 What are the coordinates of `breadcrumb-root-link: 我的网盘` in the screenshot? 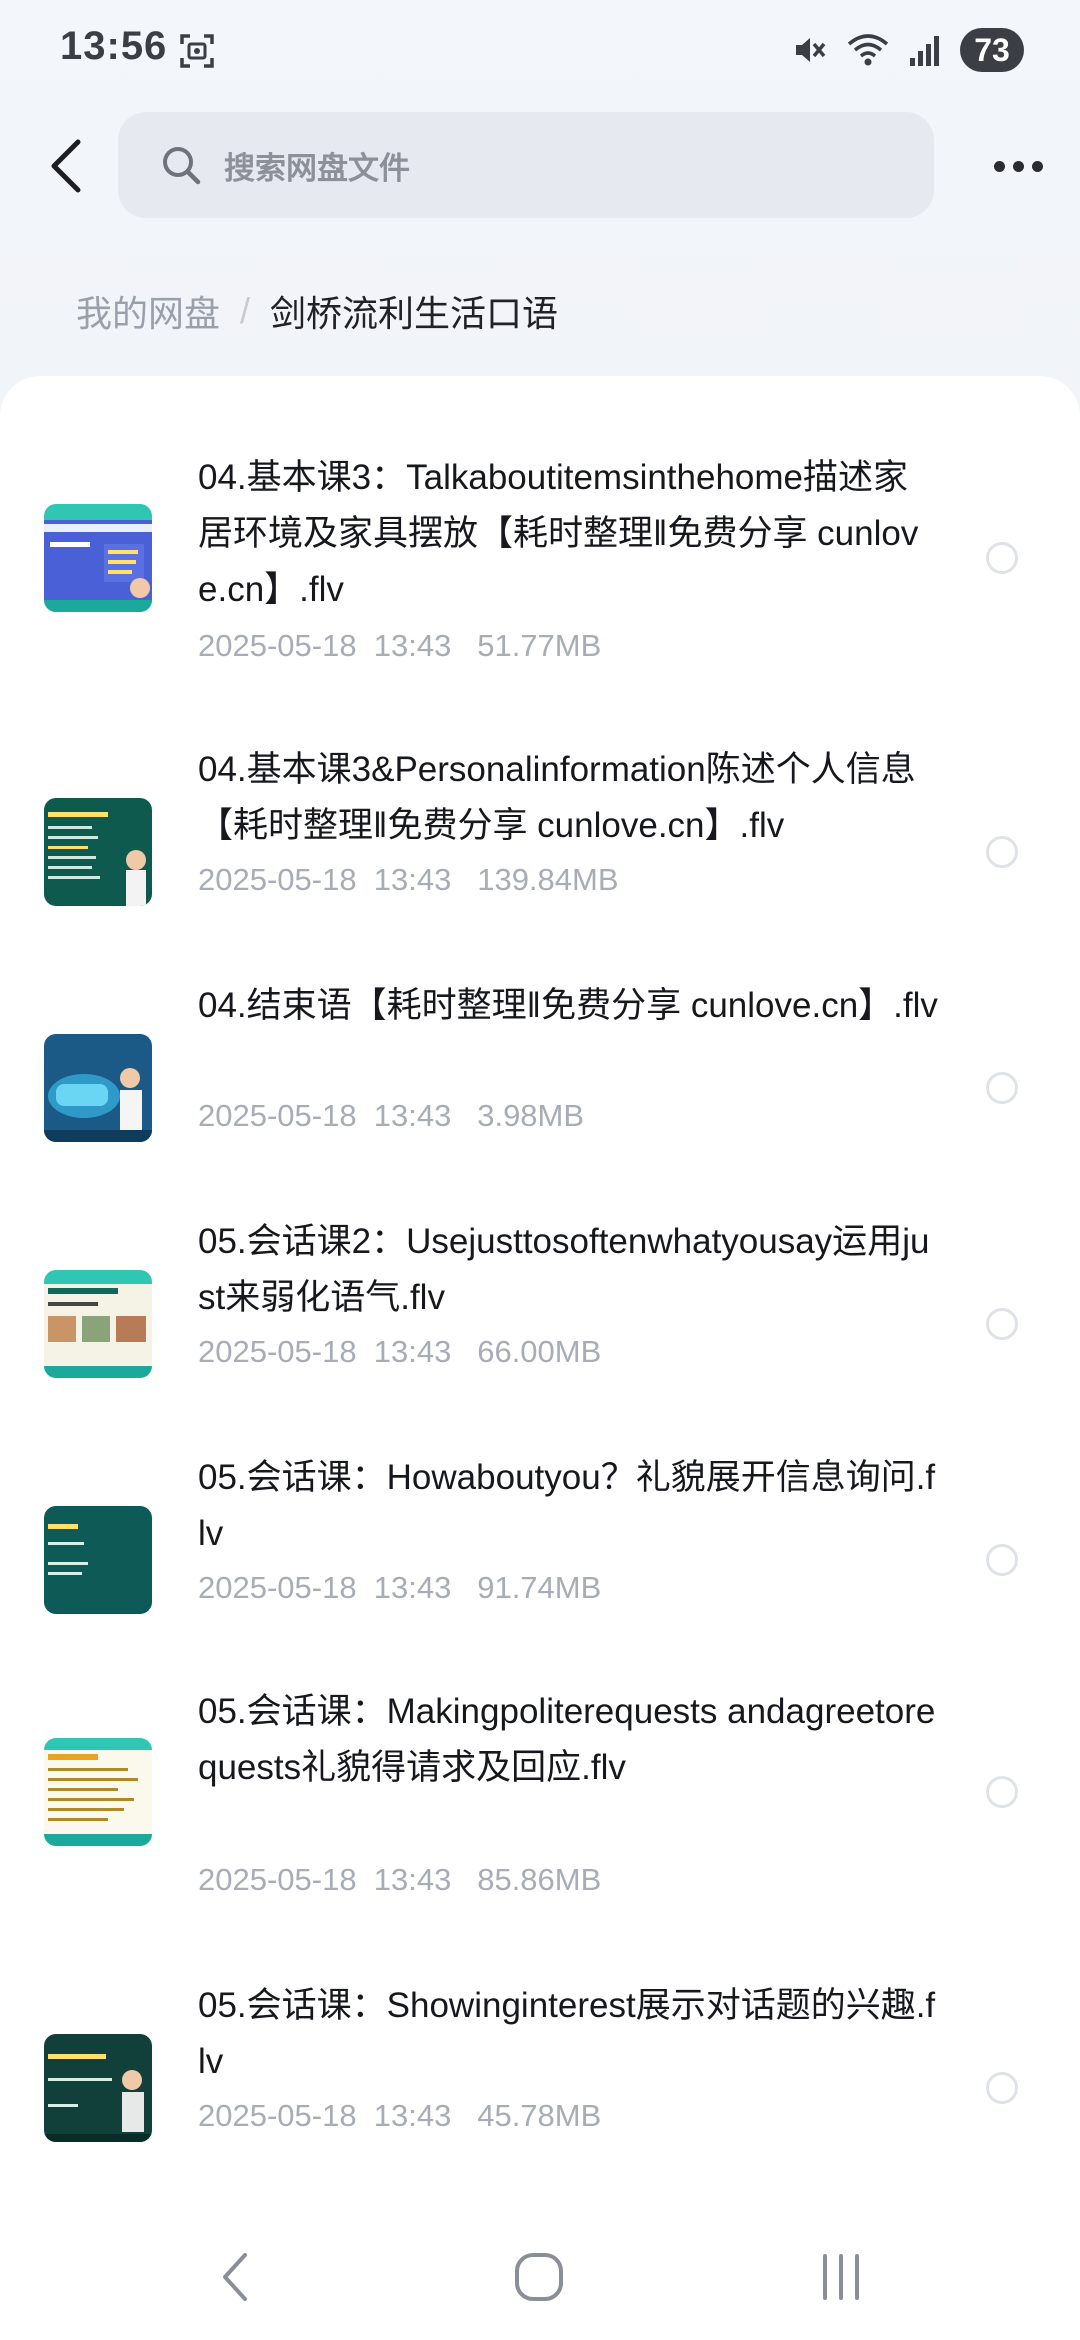 It's located at (148, 311).